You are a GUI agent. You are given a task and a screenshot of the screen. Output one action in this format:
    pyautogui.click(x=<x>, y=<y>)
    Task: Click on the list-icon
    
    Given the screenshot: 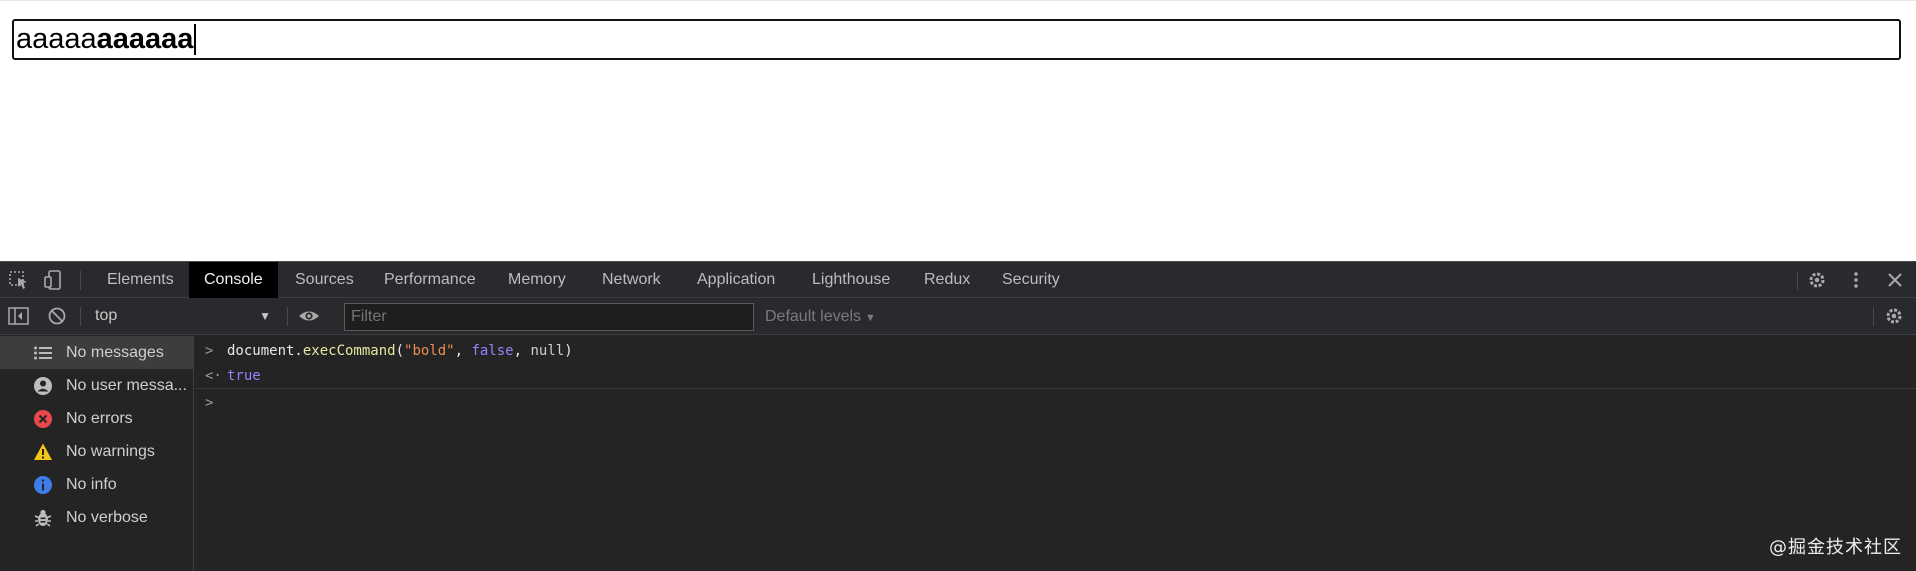 What is the action you would take?
    pyautogui.click(x=43, y=353)
    